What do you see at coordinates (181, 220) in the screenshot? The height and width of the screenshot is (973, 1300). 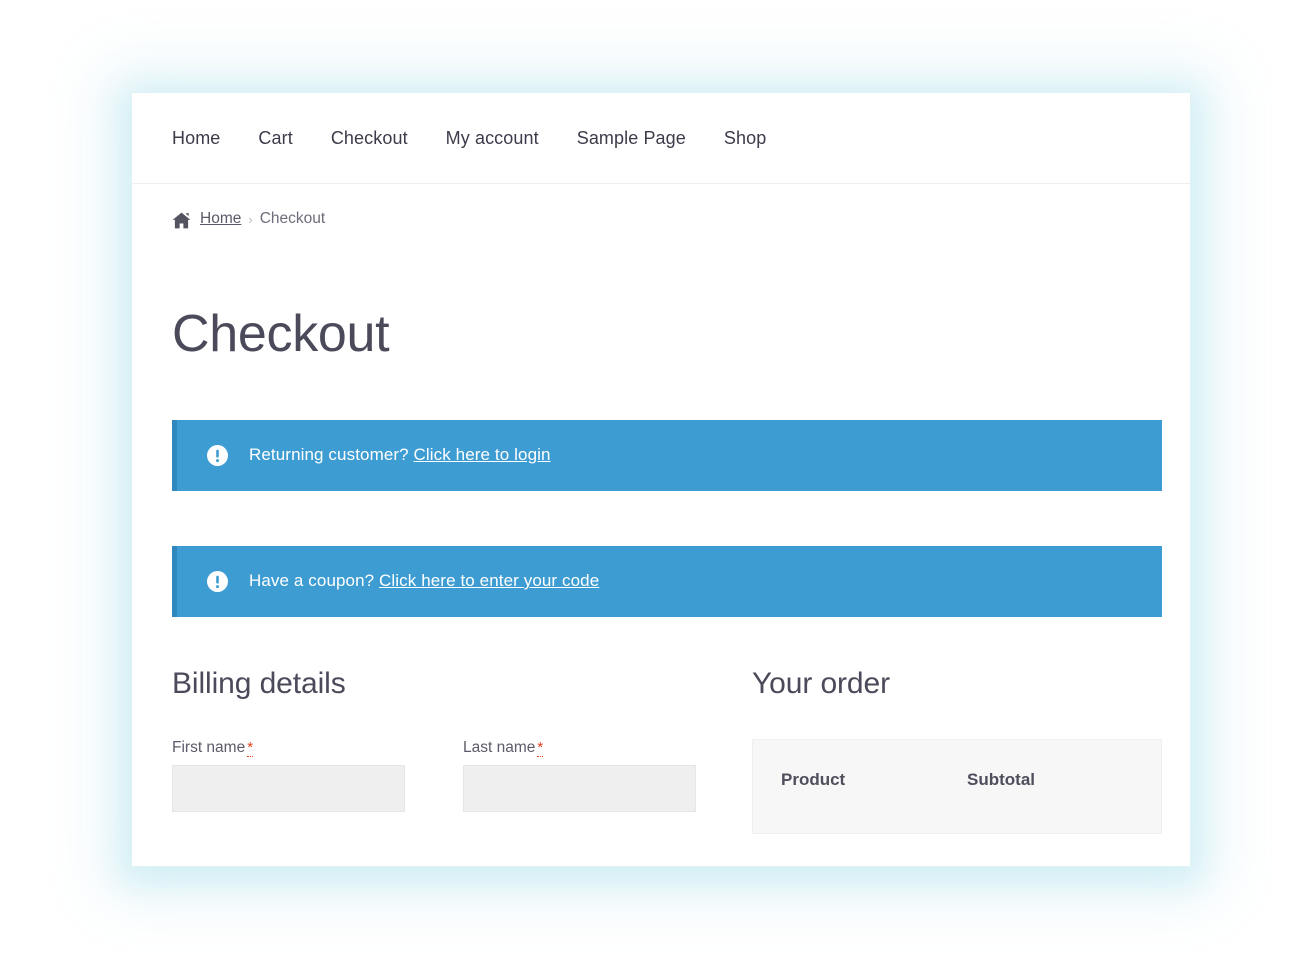 I see `home-icon` at bounding box center [181, 220].